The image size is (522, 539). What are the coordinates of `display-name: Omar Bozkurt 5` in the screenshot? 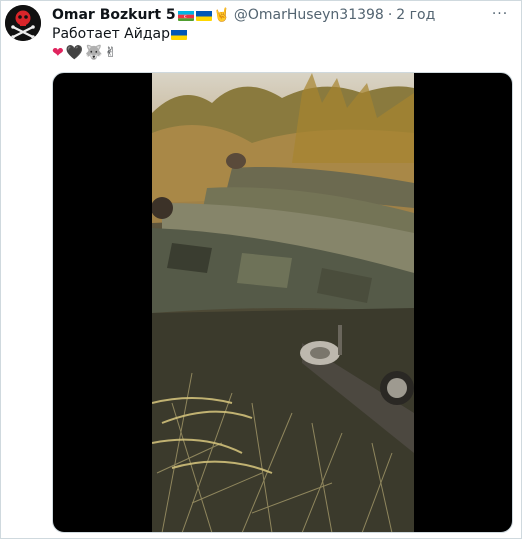 It's located at (114, 15).